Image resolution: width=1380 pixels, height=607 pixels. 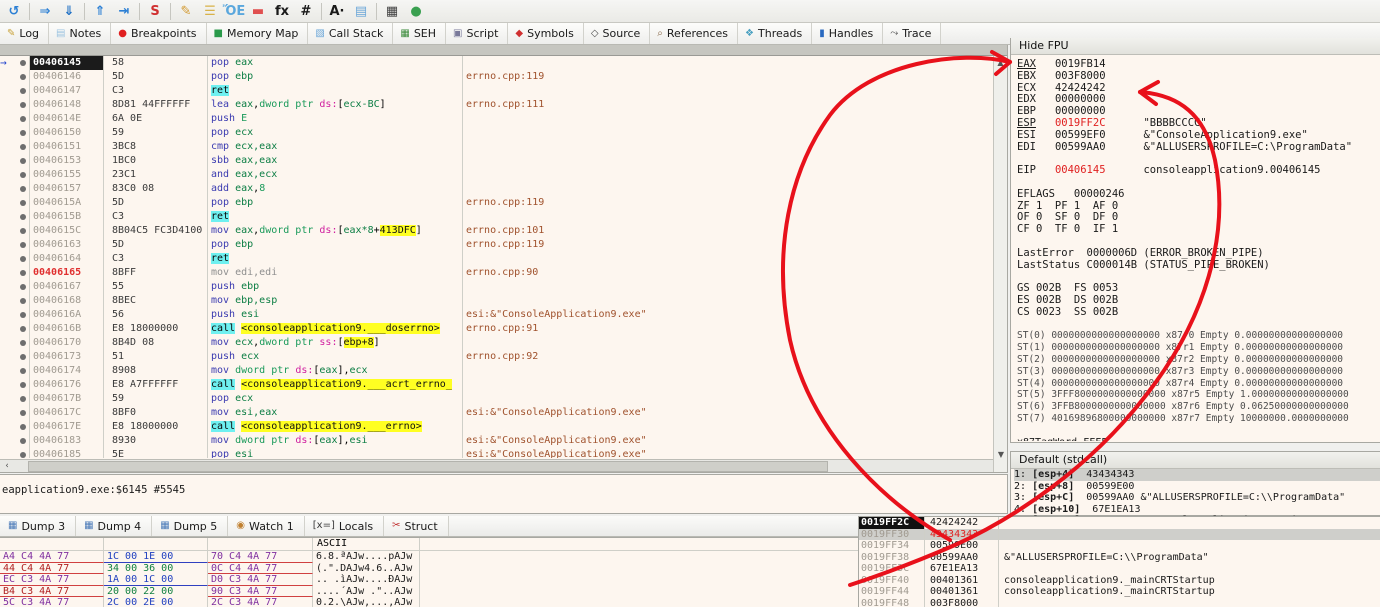 What do you see at coordinates (503, 147) in the screenshot?
I see `disassembly-row: 00406151 3BC8 cmp ecx,eax` at bounding box center [503, 147].